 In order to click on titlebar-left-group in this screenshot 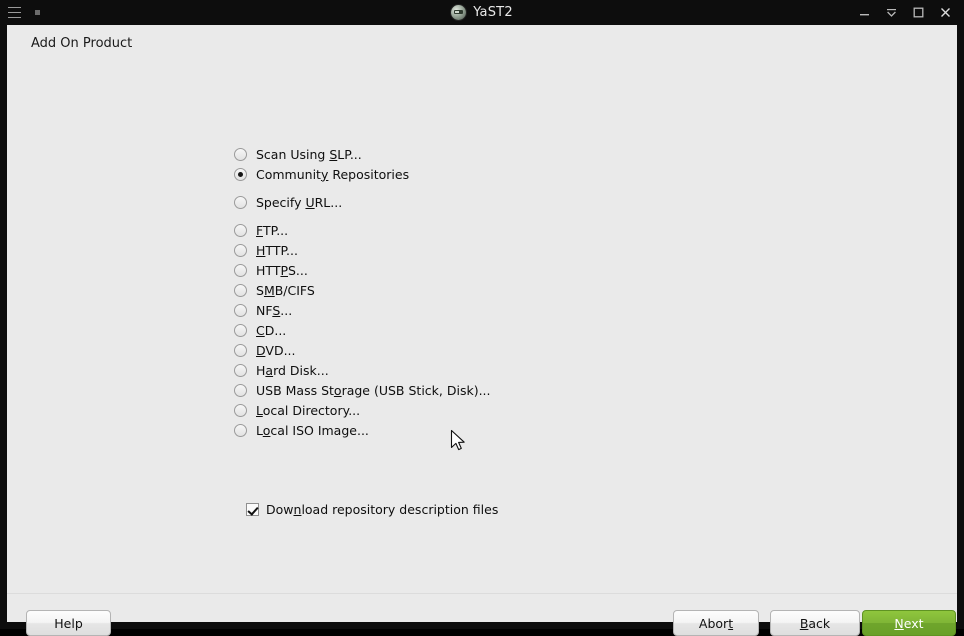, I will do `click(75, 12)`.